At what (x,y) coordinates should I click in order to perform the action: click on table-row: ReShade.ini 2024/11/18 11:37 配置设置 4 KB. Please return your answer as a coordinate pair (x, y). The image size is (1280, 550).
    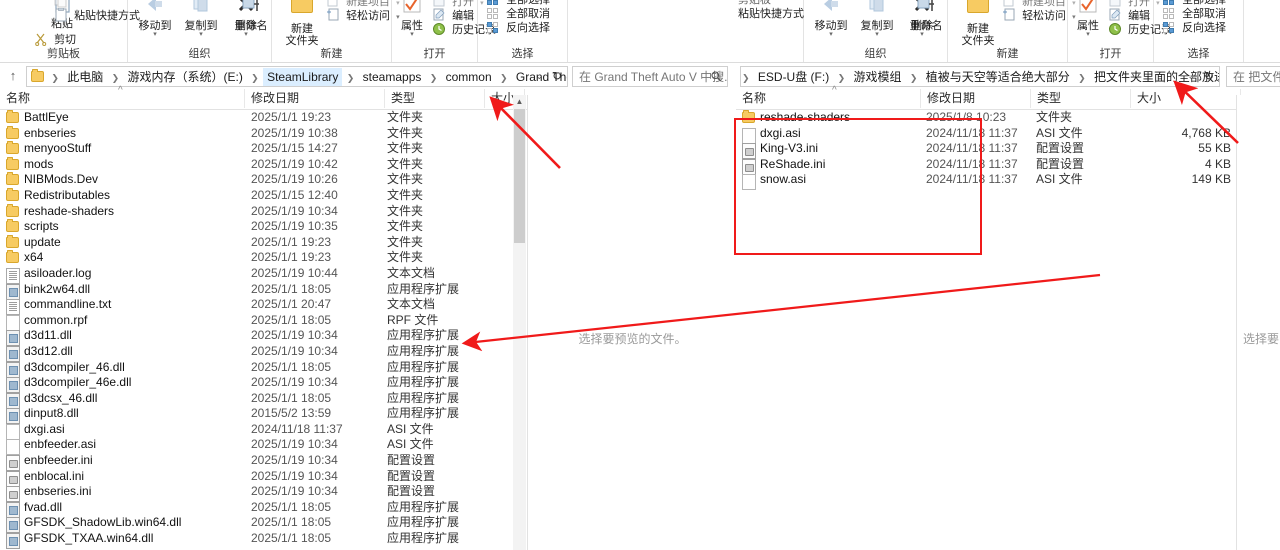
    Looking at the image, I should click on (1008, 166).